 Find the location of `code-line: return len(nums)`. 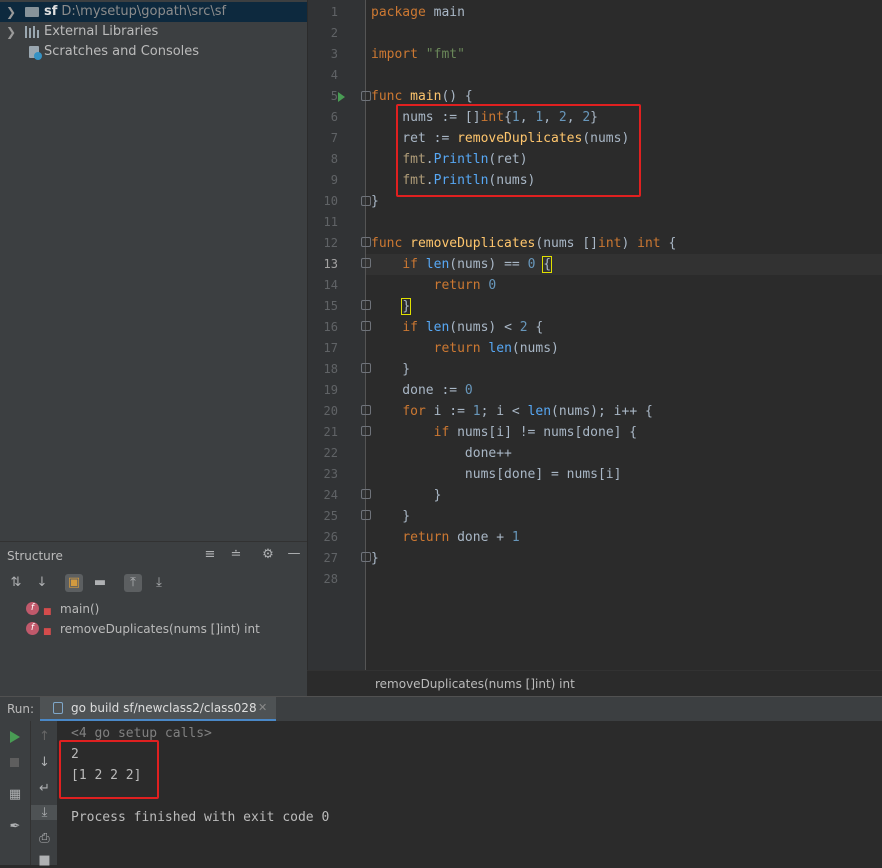

code-line: return len(nums) is located at coordinates (465, 348).